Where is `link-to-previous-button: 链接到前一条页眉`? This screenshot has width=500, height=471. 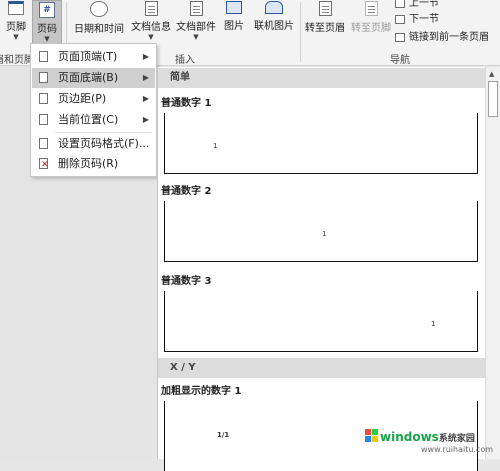
link-to-previous-button: 链接到前一条页眉 is located at coordinates (442, 35).